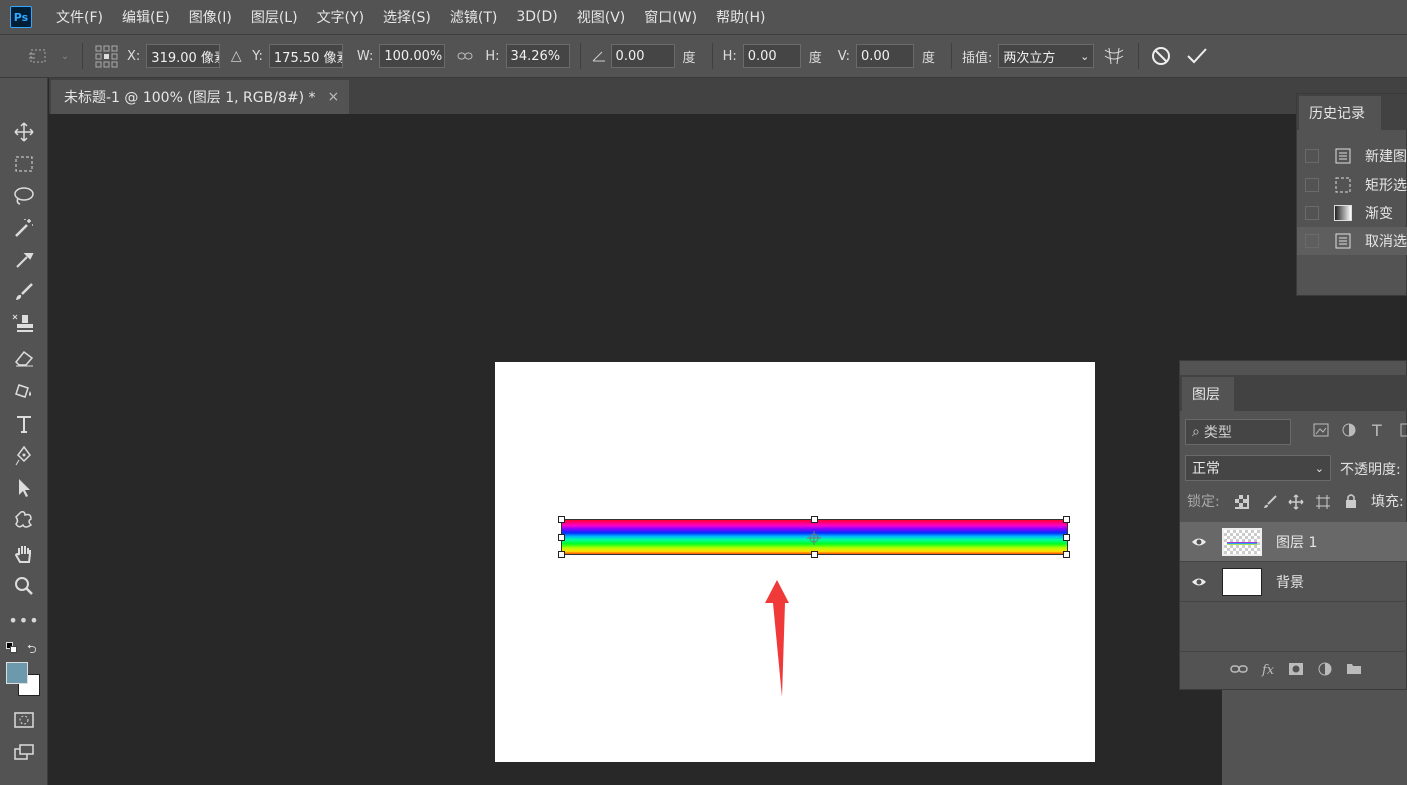 Image resolution: width=1407 pixels, height=785 pixels. I want to click on layer-row-selected: 图层 1, so click(1293, 542).